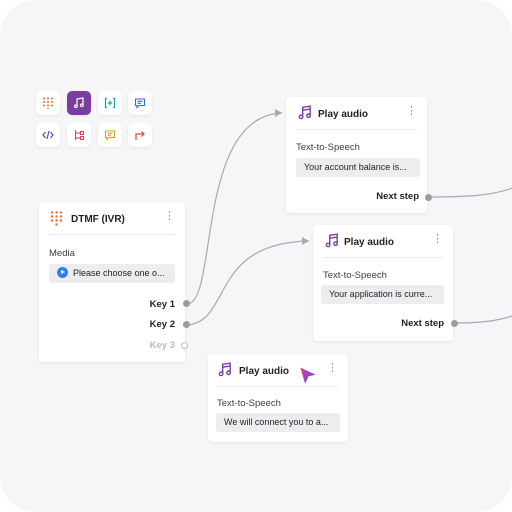 Image resolution: width=512 pixels, height=512 pixels. I want to click on key-3-output: Key 3, so click(162, 345).